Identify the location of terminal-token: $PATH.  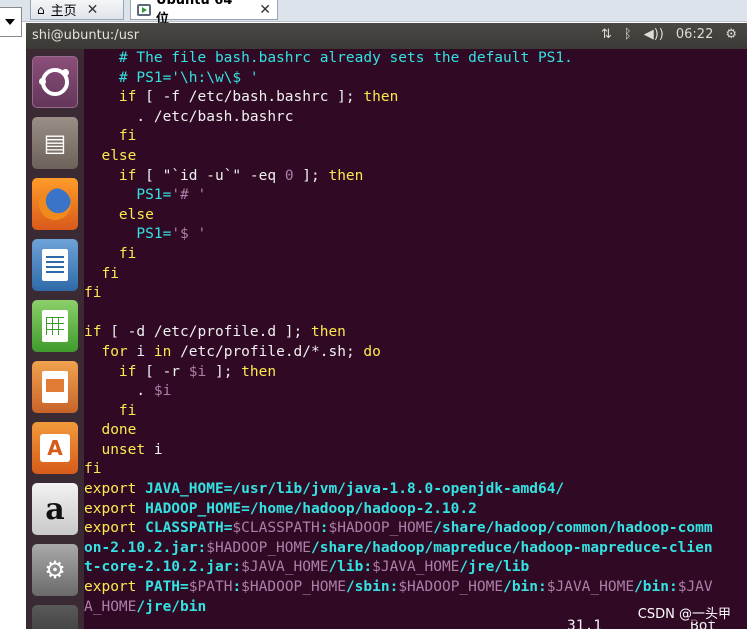
(210, 587).